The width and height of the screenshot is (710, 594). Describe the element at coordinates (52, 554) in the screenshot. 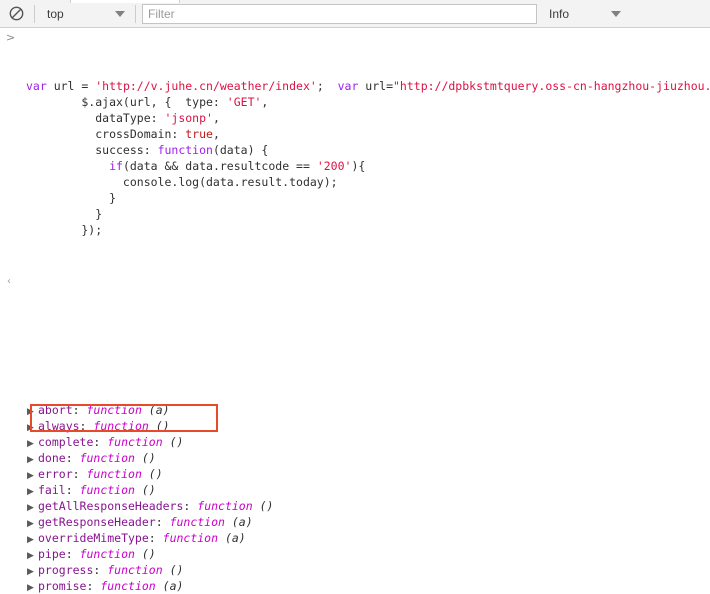

I see `property-key: pipe` at that location.